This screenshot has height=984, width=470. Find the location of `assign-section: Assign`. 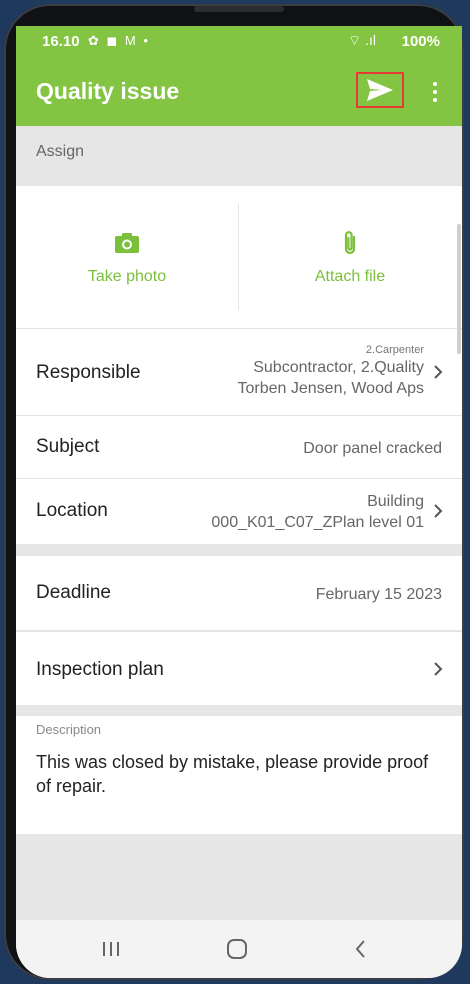

assign-section: Assign is located at coordinates (239, 156).